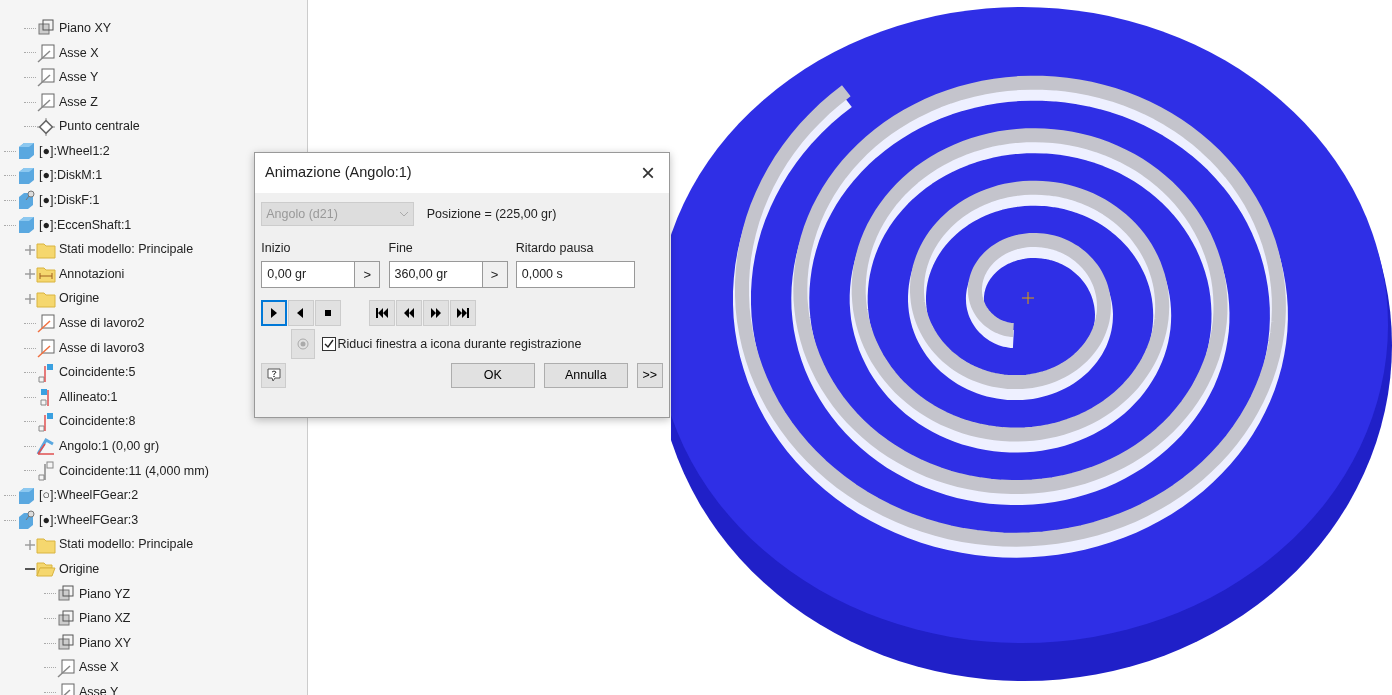 The image size is (1392, 695). I want to click on checkmark-icon, so click(328, 344).